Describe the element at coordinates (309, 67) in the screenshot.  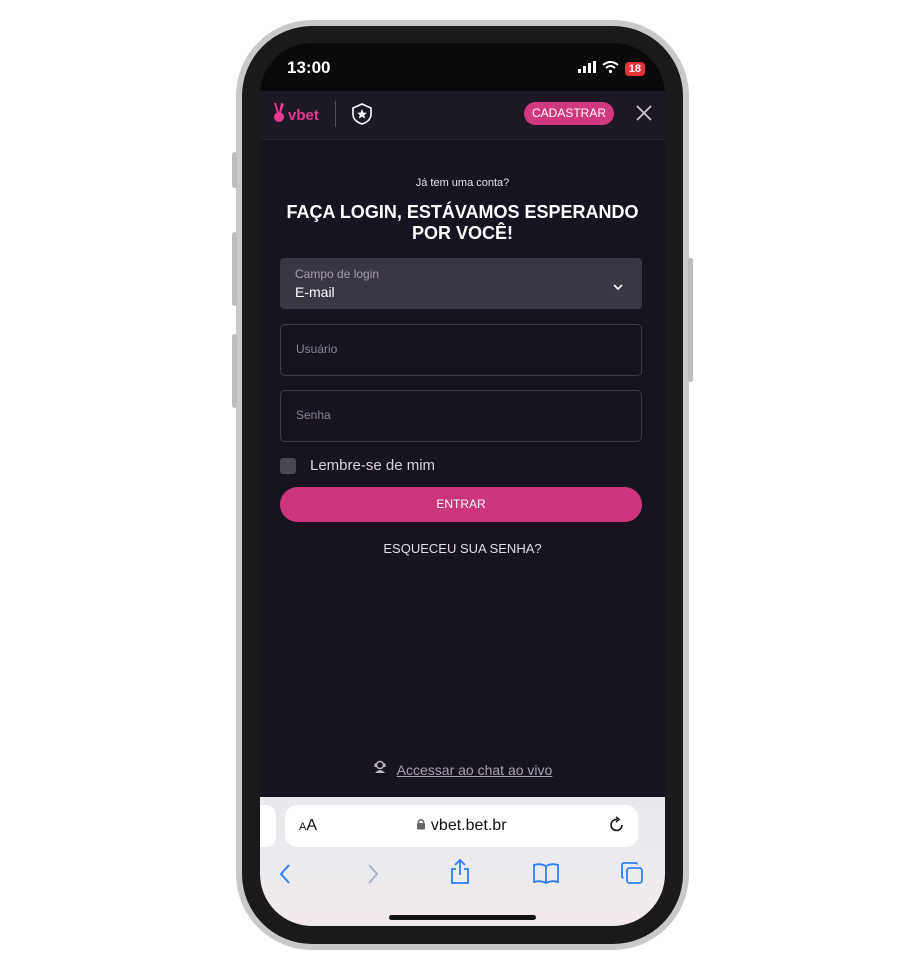
I see `status-time: 13:00` at that location.